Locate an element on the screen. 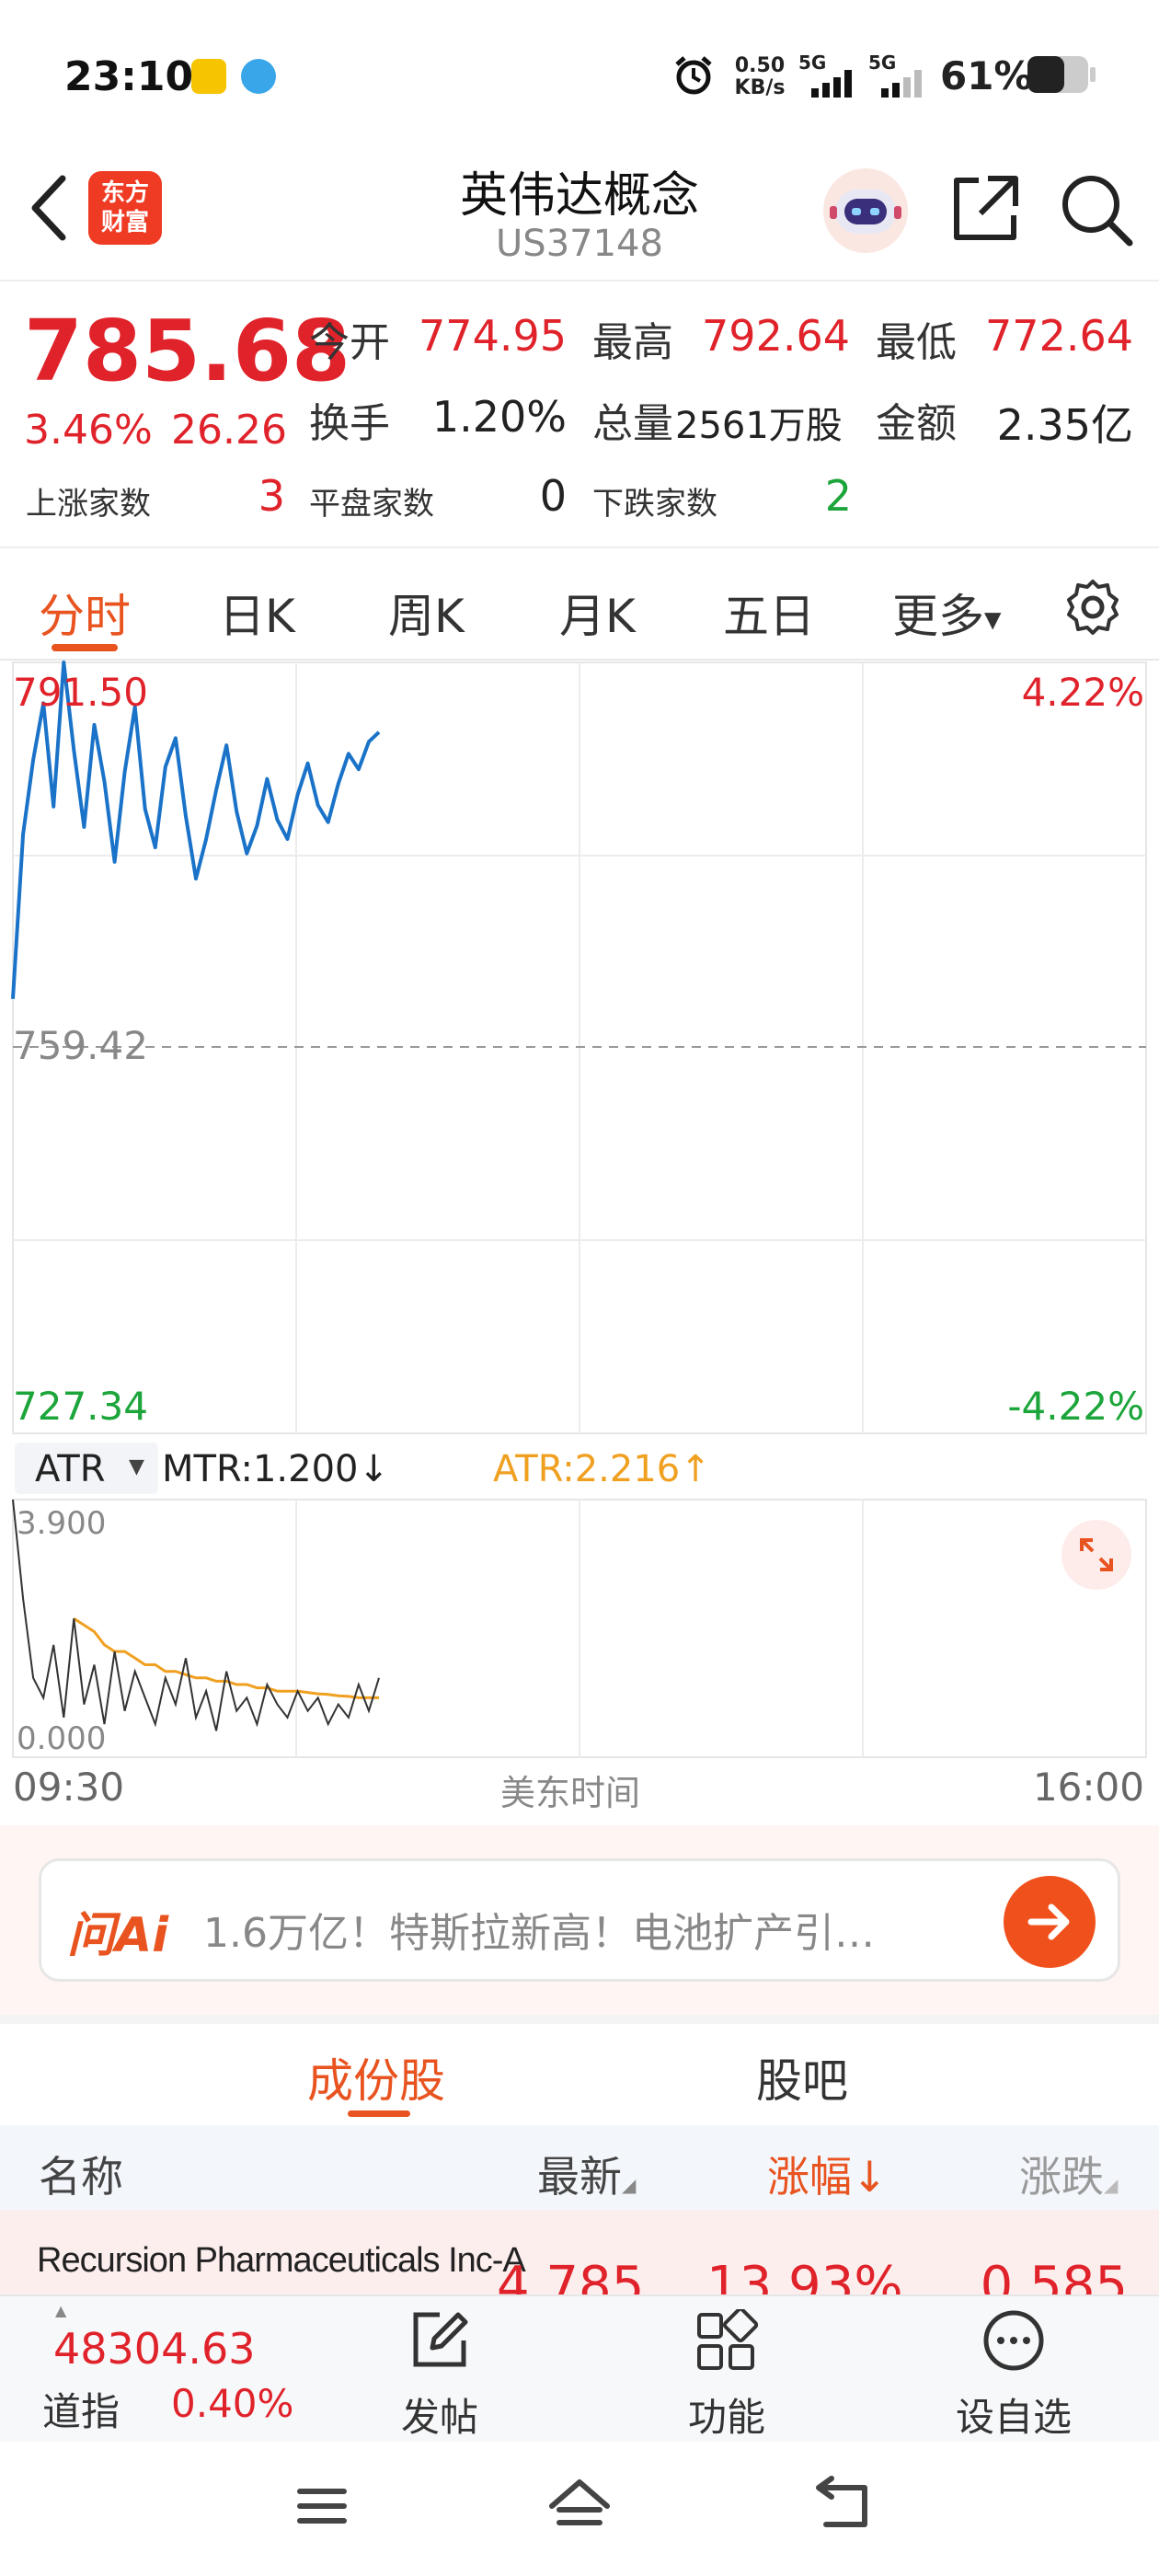 The image size is (1159, 2576). turnover-value: 1.20% is located at coordinates (499, 417).